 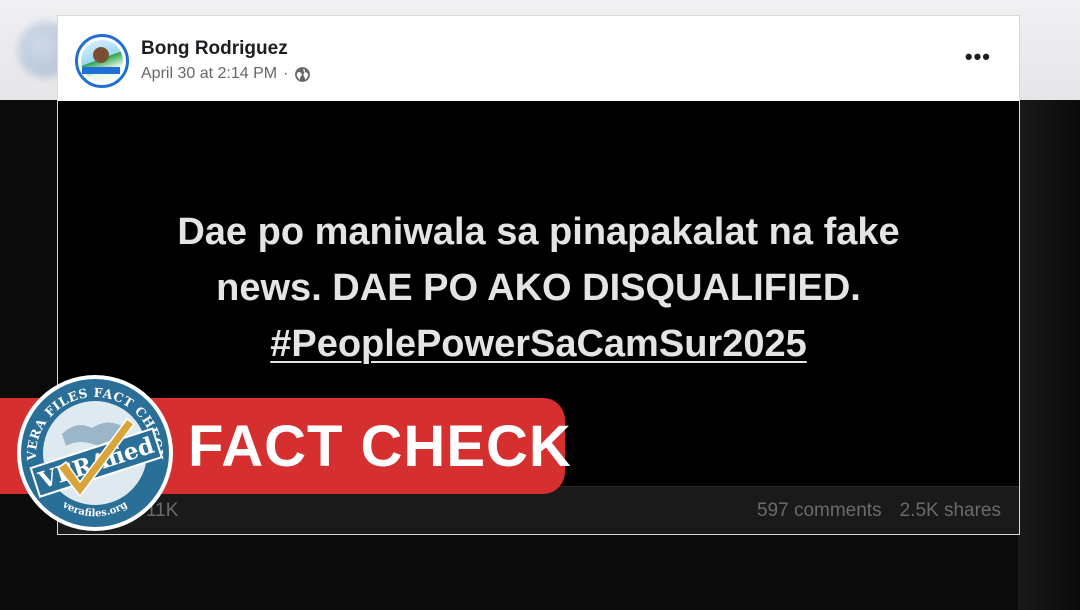 What do you see at coordinates (380, 446) in the screenshot?
I see `fact-check-label: FACT CHECK` at bounding box center [380, 446].